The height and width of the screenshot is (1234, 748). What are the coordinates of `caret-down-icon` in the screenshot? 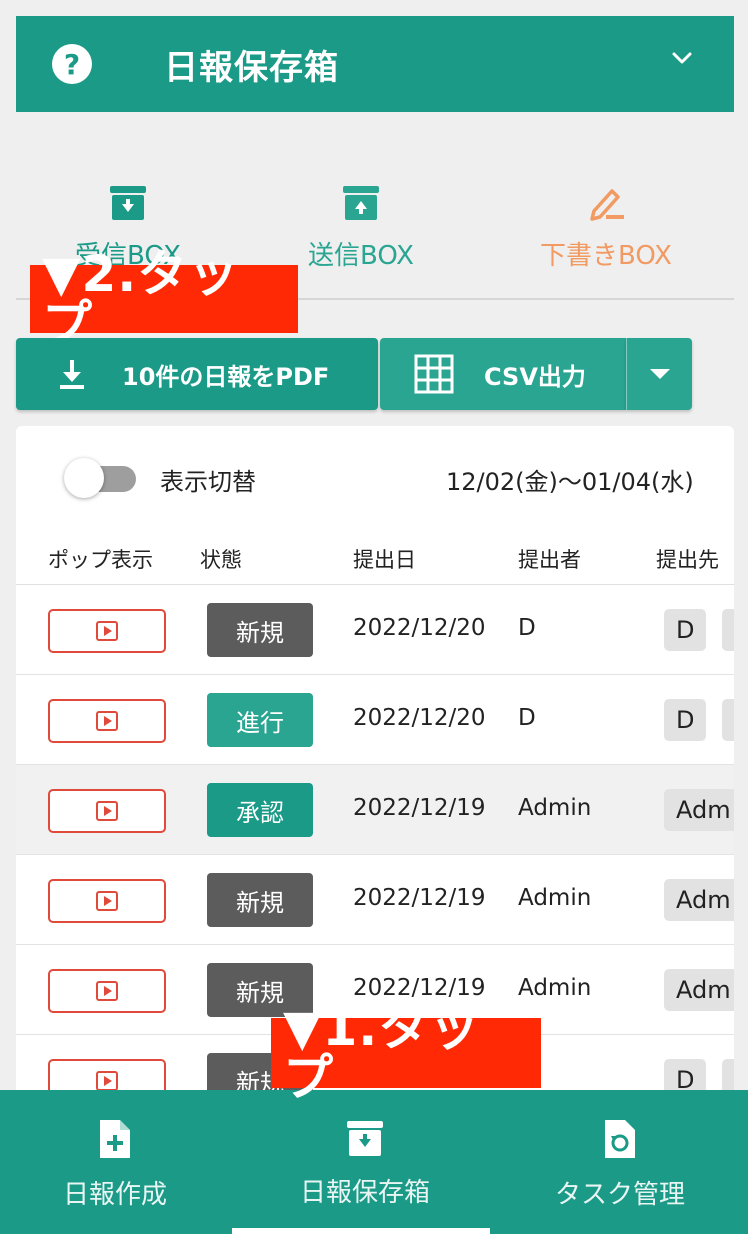 It's located at (659, 374).